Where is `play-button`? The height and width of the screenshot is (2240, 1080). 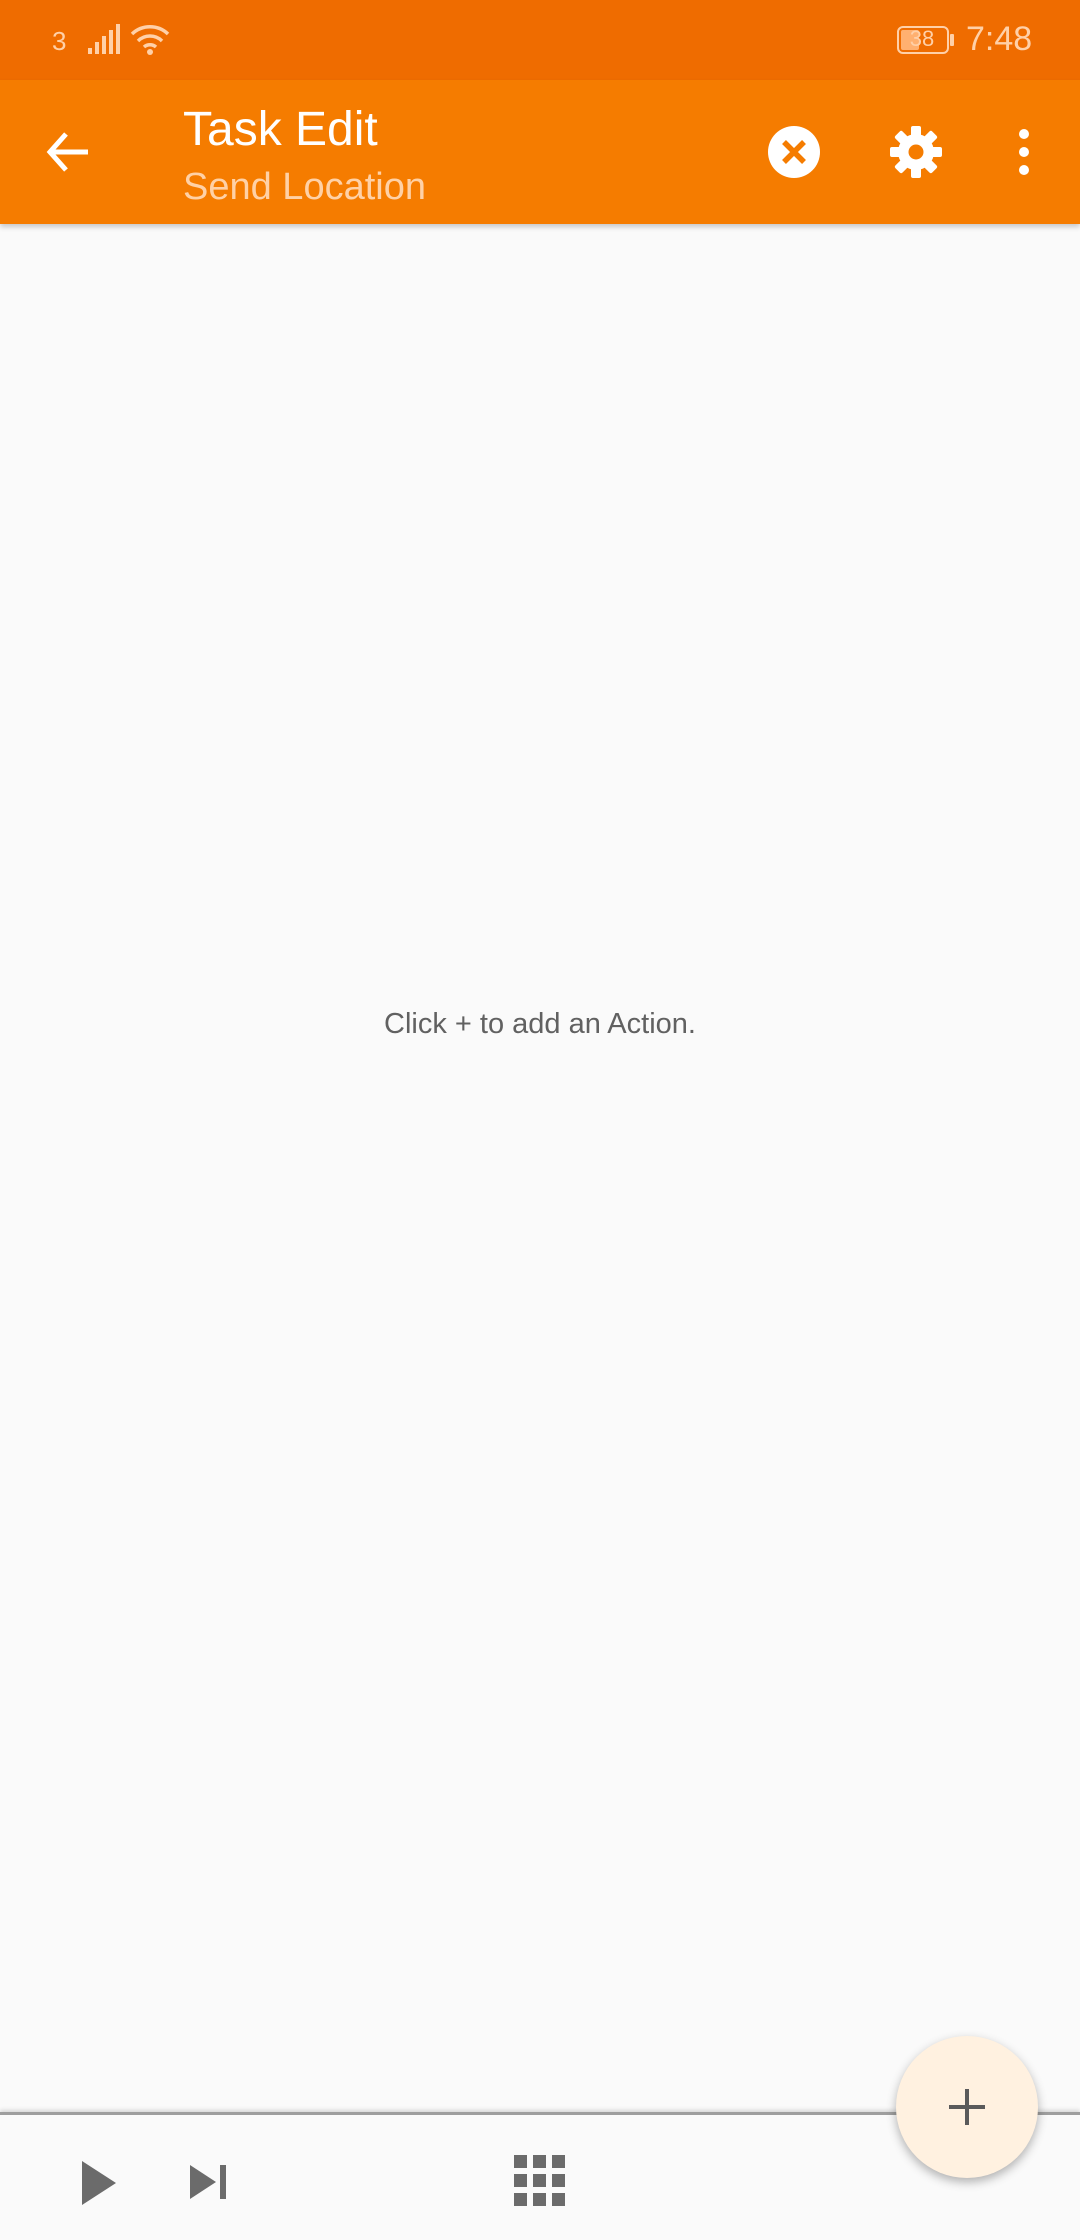 play-button is located at coordinates (100, 2183).